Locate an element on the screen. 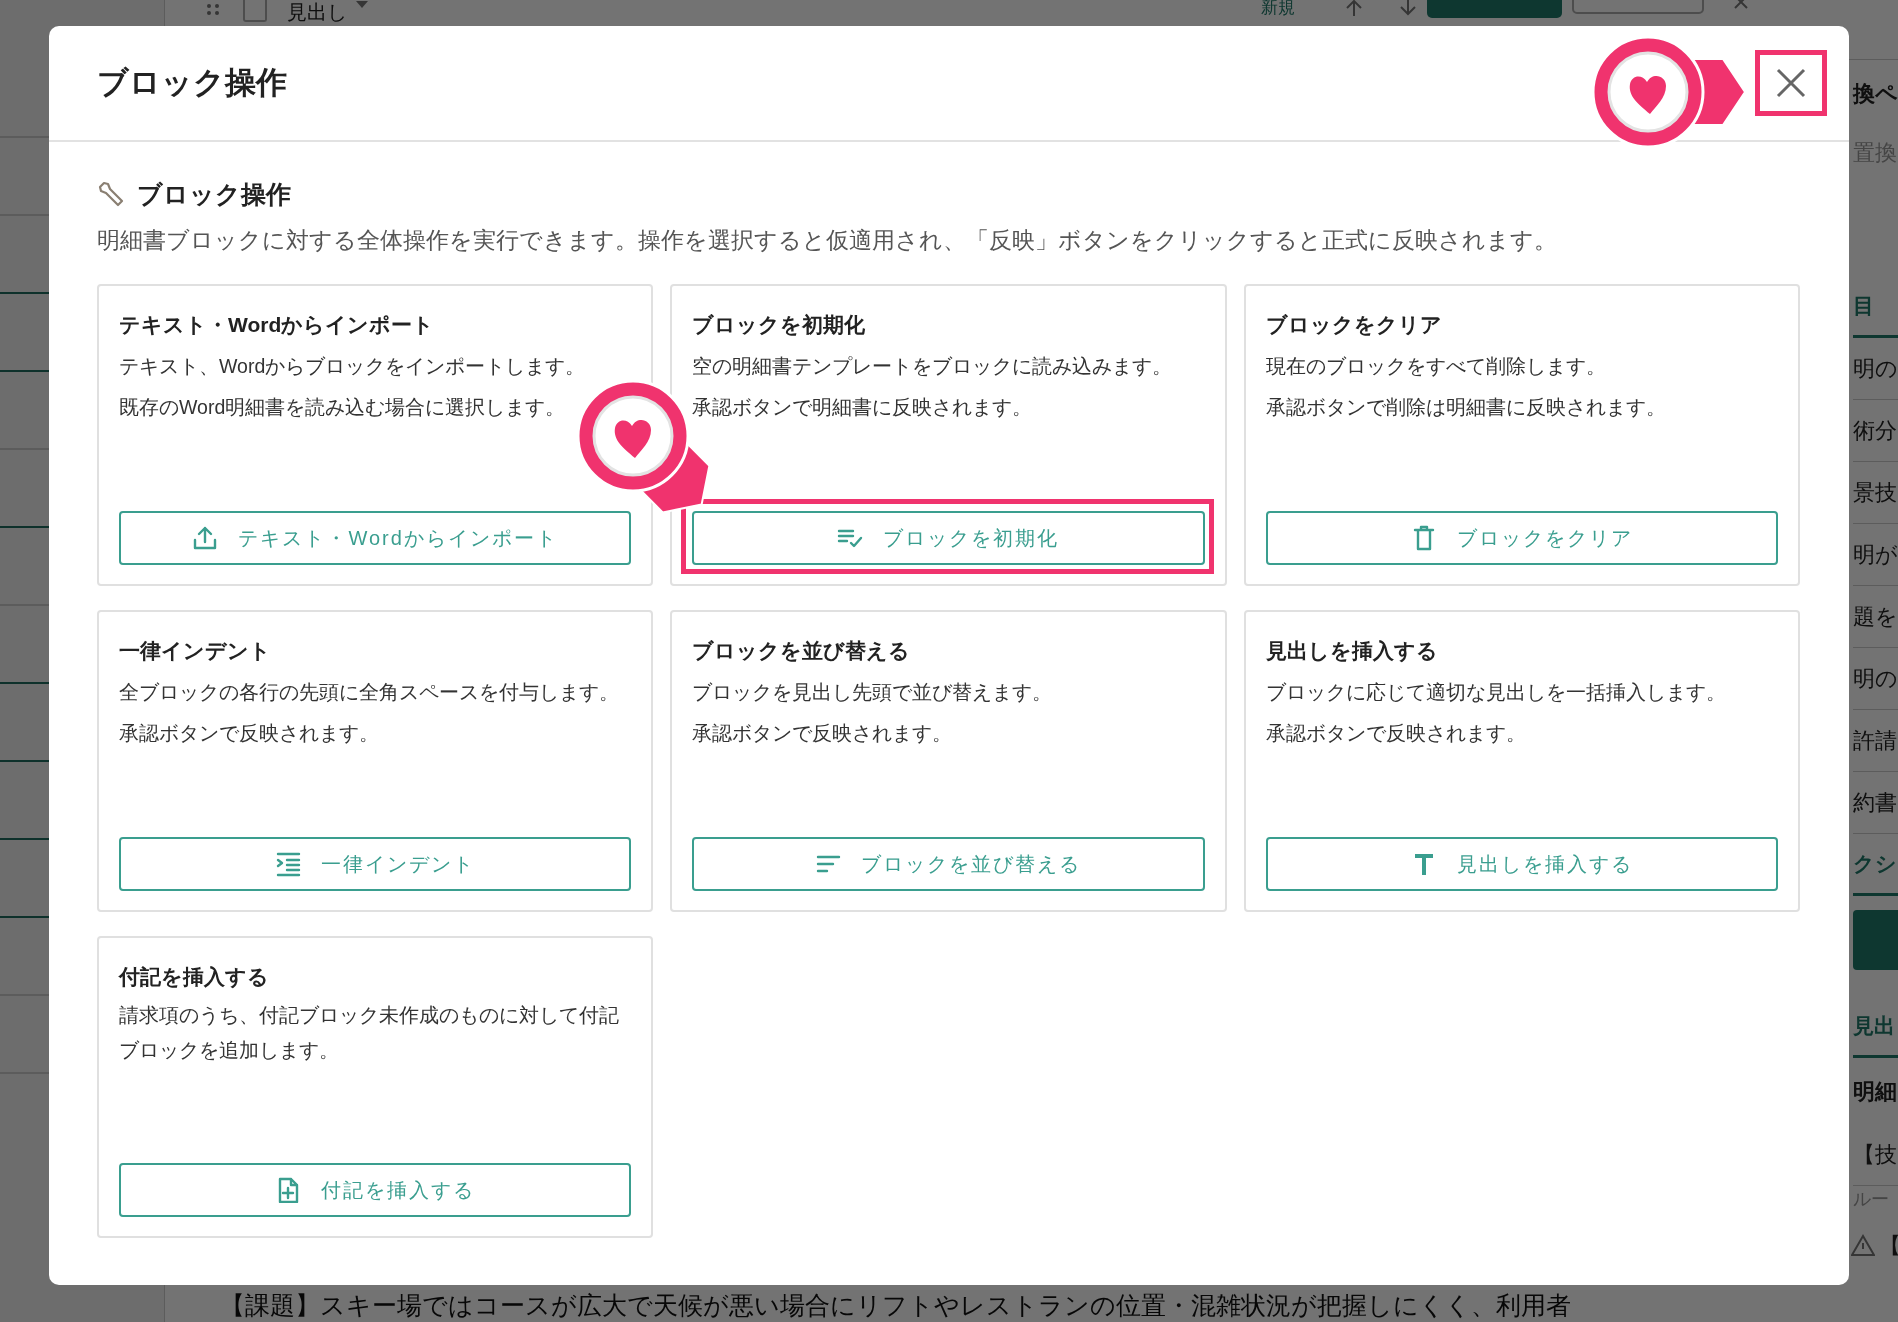  outline-item: 【 is located at coordinates (1888, 1245).